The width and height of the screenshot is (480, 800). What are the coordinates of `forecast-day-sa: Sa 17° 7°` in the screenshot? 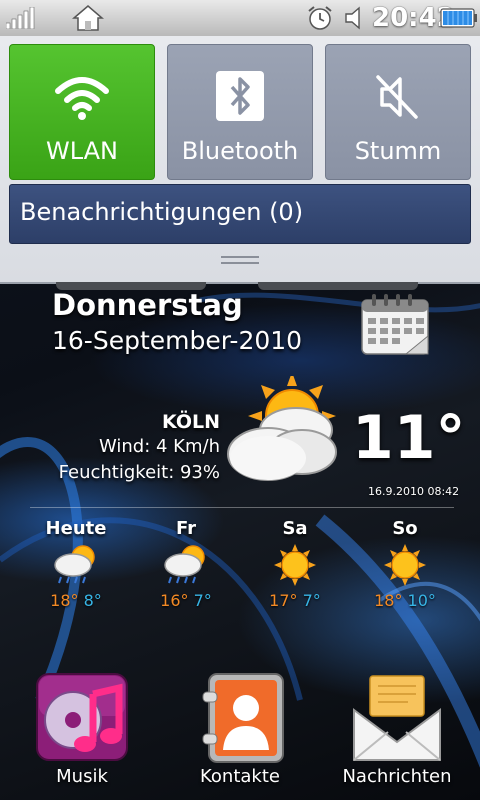 It's located at (295, 564).